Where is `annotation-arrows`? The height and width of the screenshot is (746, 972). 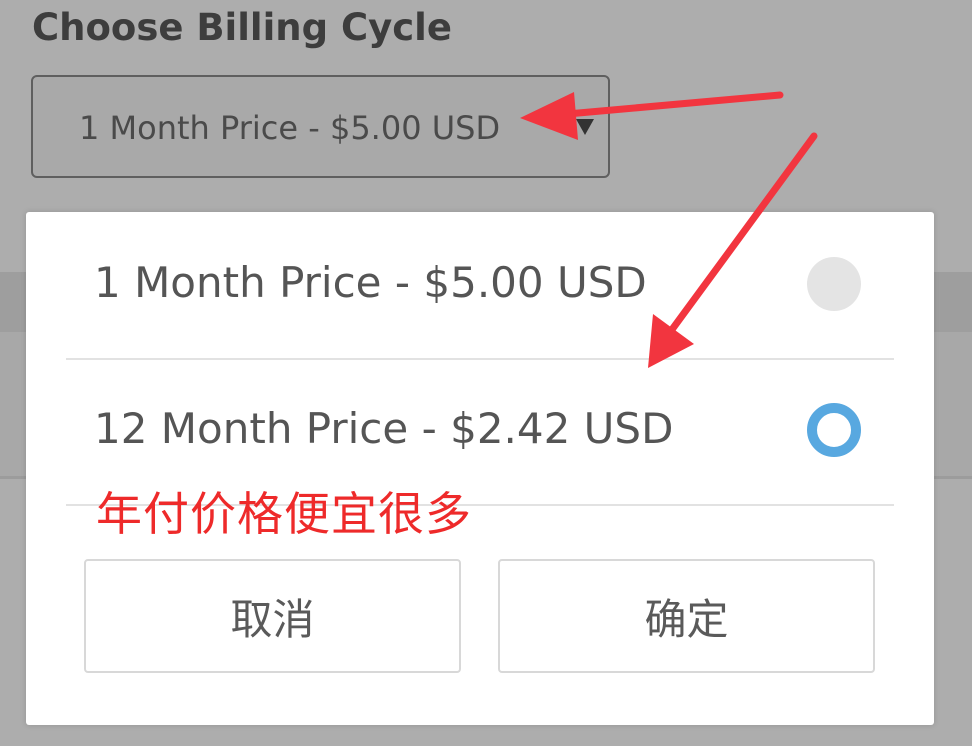 annotation-arrows is located at coordinates (669, 229).